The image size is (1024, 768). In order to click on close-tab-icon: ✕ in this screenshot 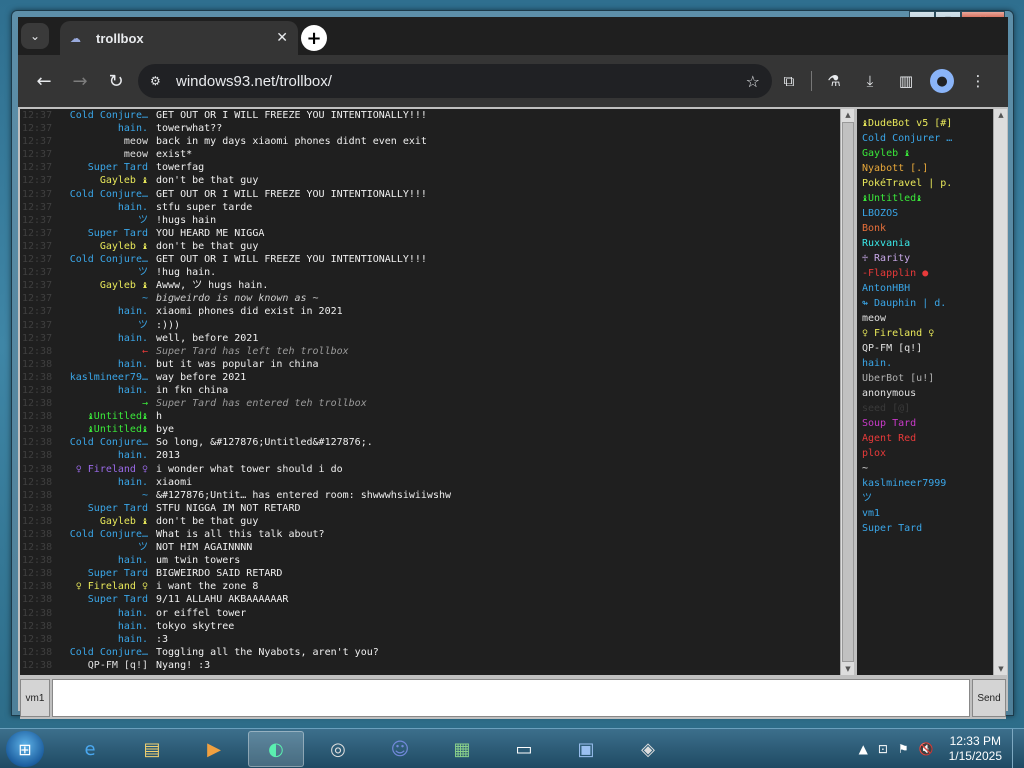, I will do `click(282, 38)`.